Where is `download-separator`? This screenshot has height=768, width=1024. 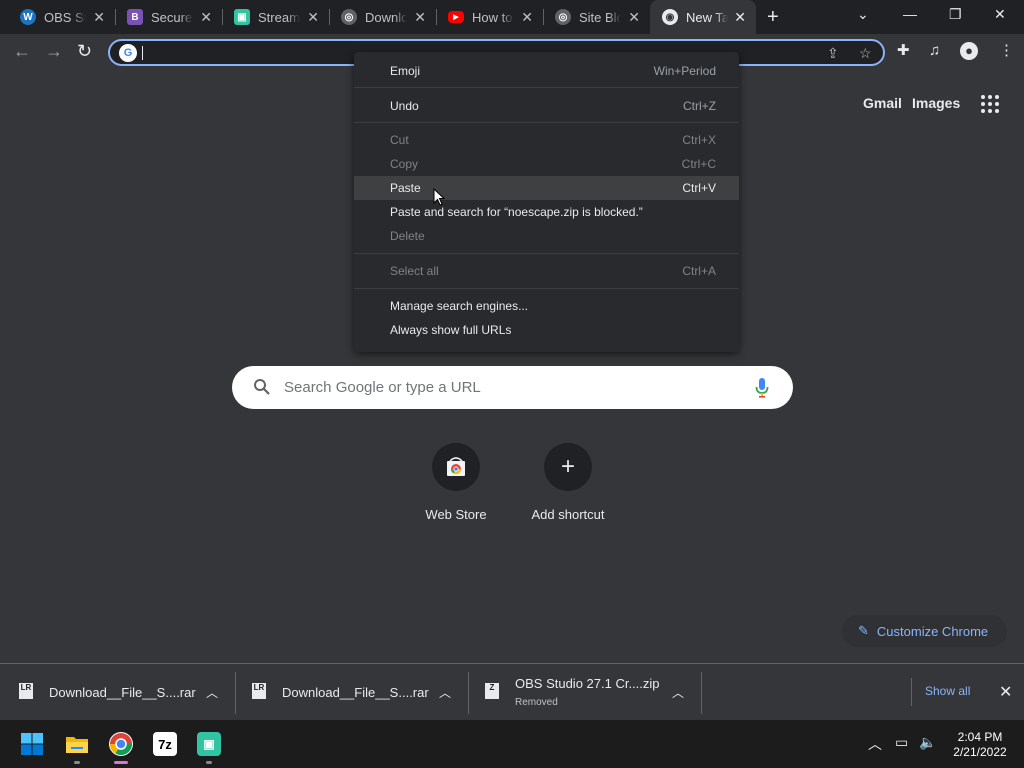
download-separator is located at coordinates (701, 693).